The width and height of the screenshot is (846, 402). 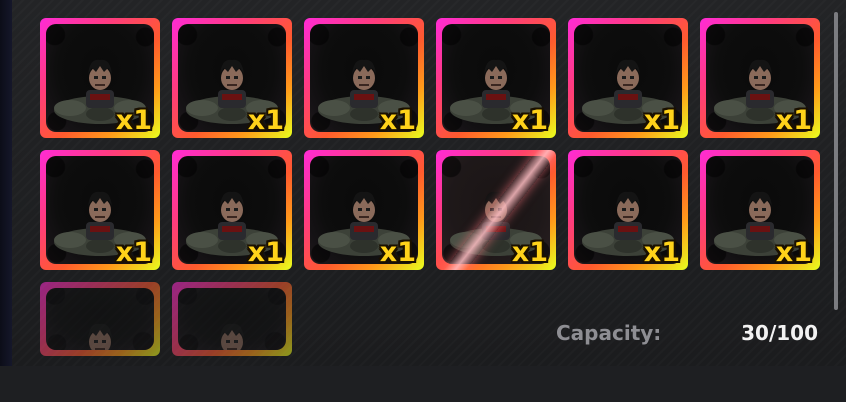 I want to click on scrollbar, so click(x=836, y=161).